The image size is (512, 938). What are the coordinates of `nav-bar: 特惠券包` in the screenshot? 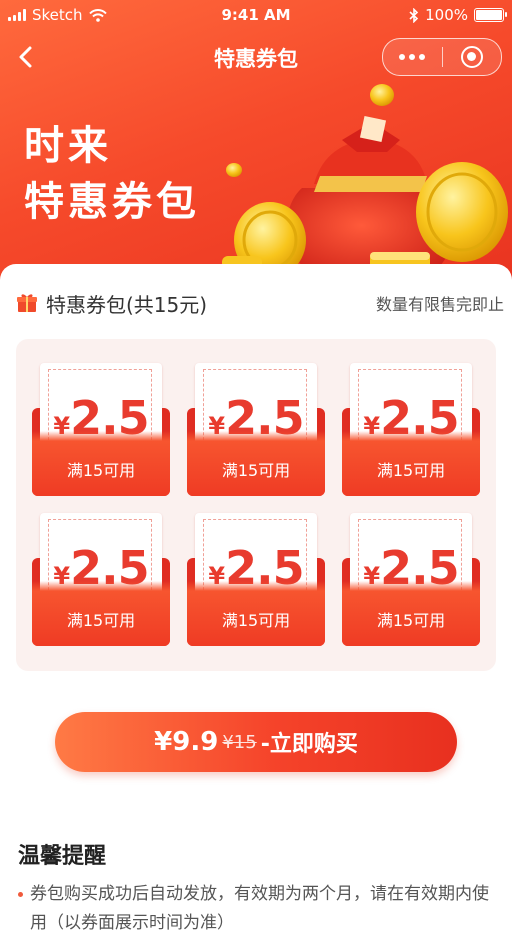 It's located at (256, 57).